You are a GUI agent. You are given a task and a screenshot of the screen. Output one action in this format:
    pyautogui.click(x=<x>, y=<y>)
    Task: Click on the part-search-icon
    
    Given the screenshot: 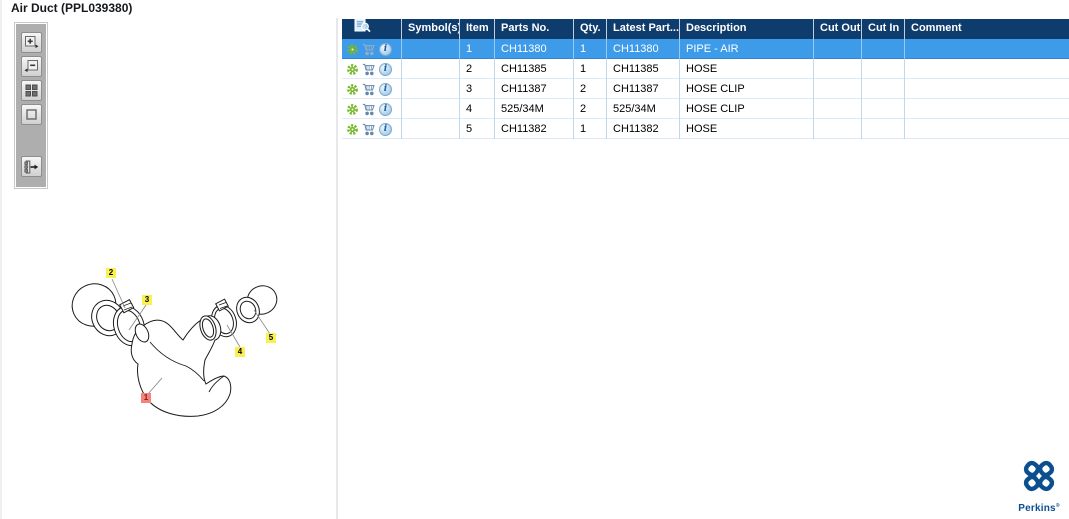 What is the action you would take?
    pyautogui.click(x=363, y=29)
    